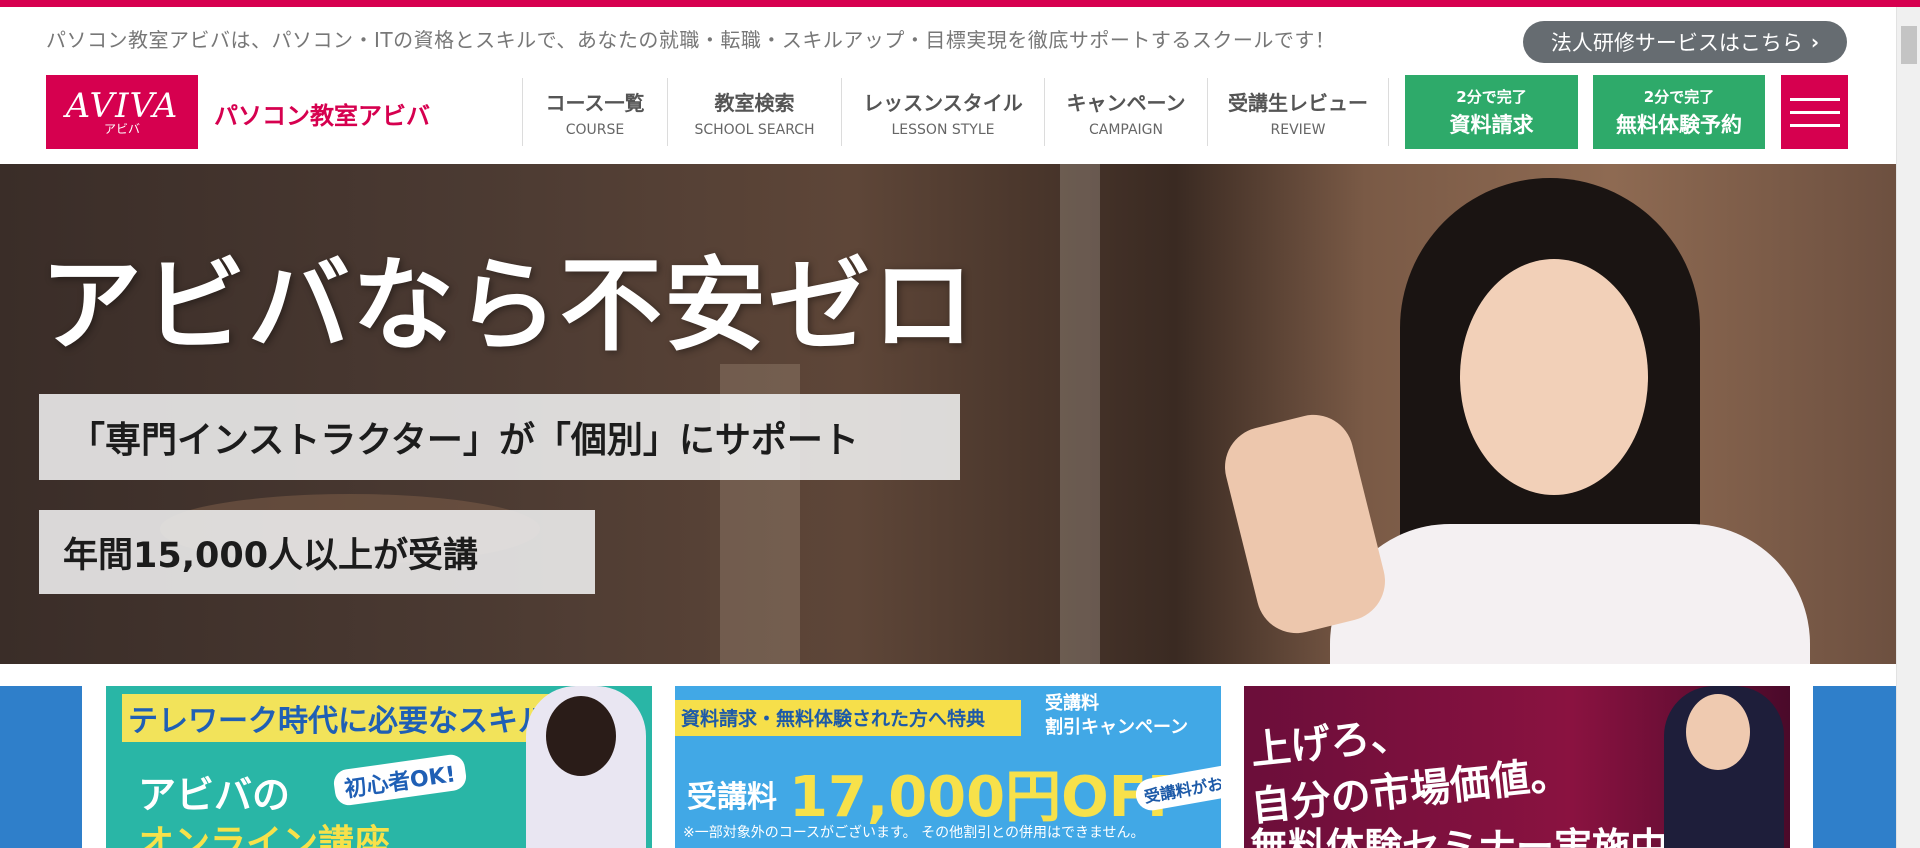  What do you see at coordinates (1298, 129) in the screenshot?
I see `nav-label-en: REVIEW` at bounding box center [1298, 129].